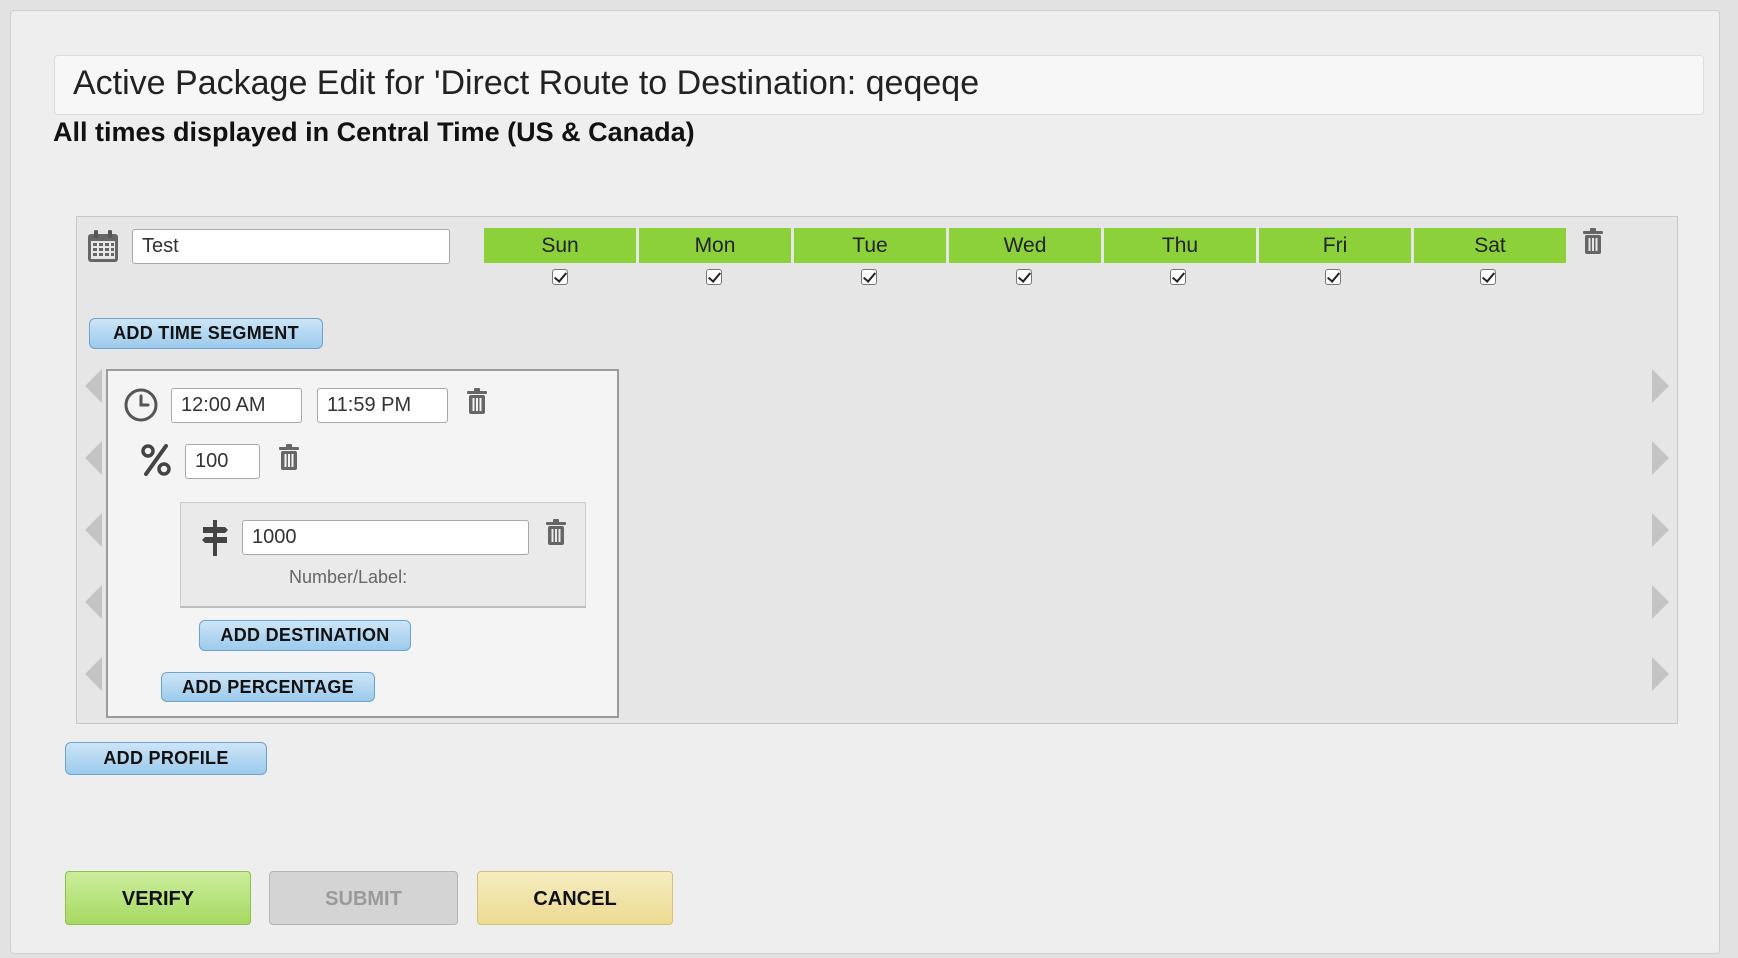 Image resolution: width=1738 pixels, height=958 pixels. What do you see at coordinates (714, 277) in the screenshot?
I see `day-checkbox-mon` at bounding box center [714, 277].